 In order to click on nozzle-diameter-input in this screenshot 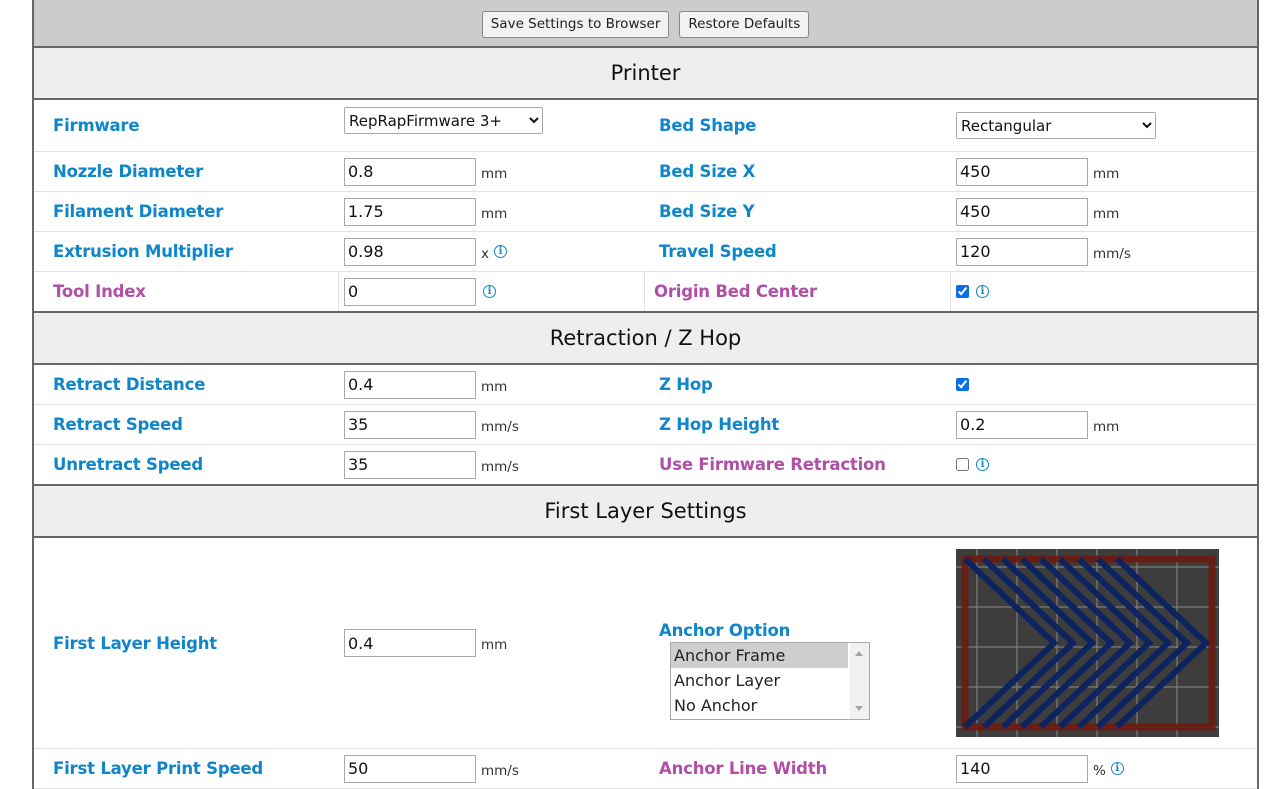, I will do `click(410, 171)`.